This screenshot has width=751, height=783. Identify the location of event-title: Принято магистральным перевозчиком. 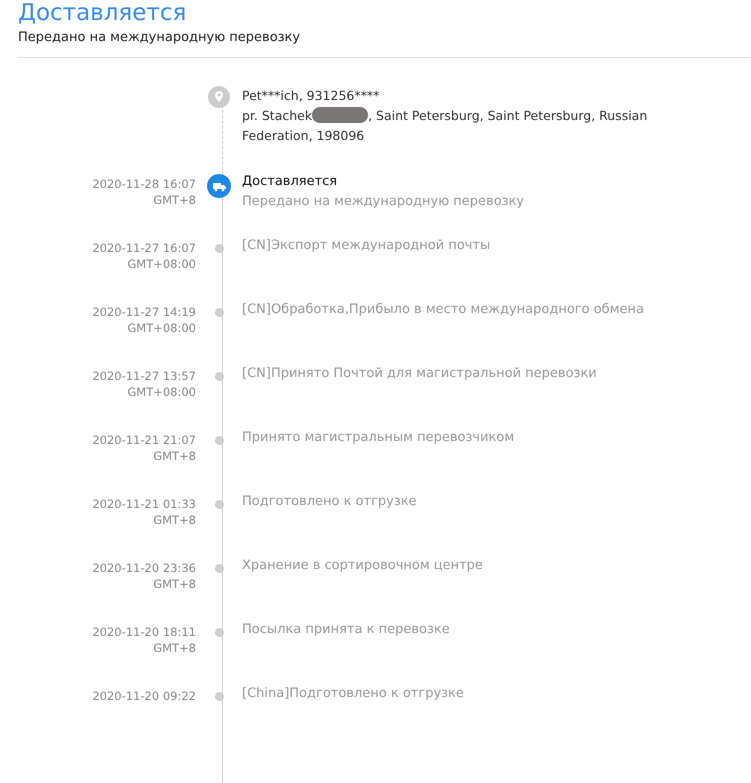
(378, 437).